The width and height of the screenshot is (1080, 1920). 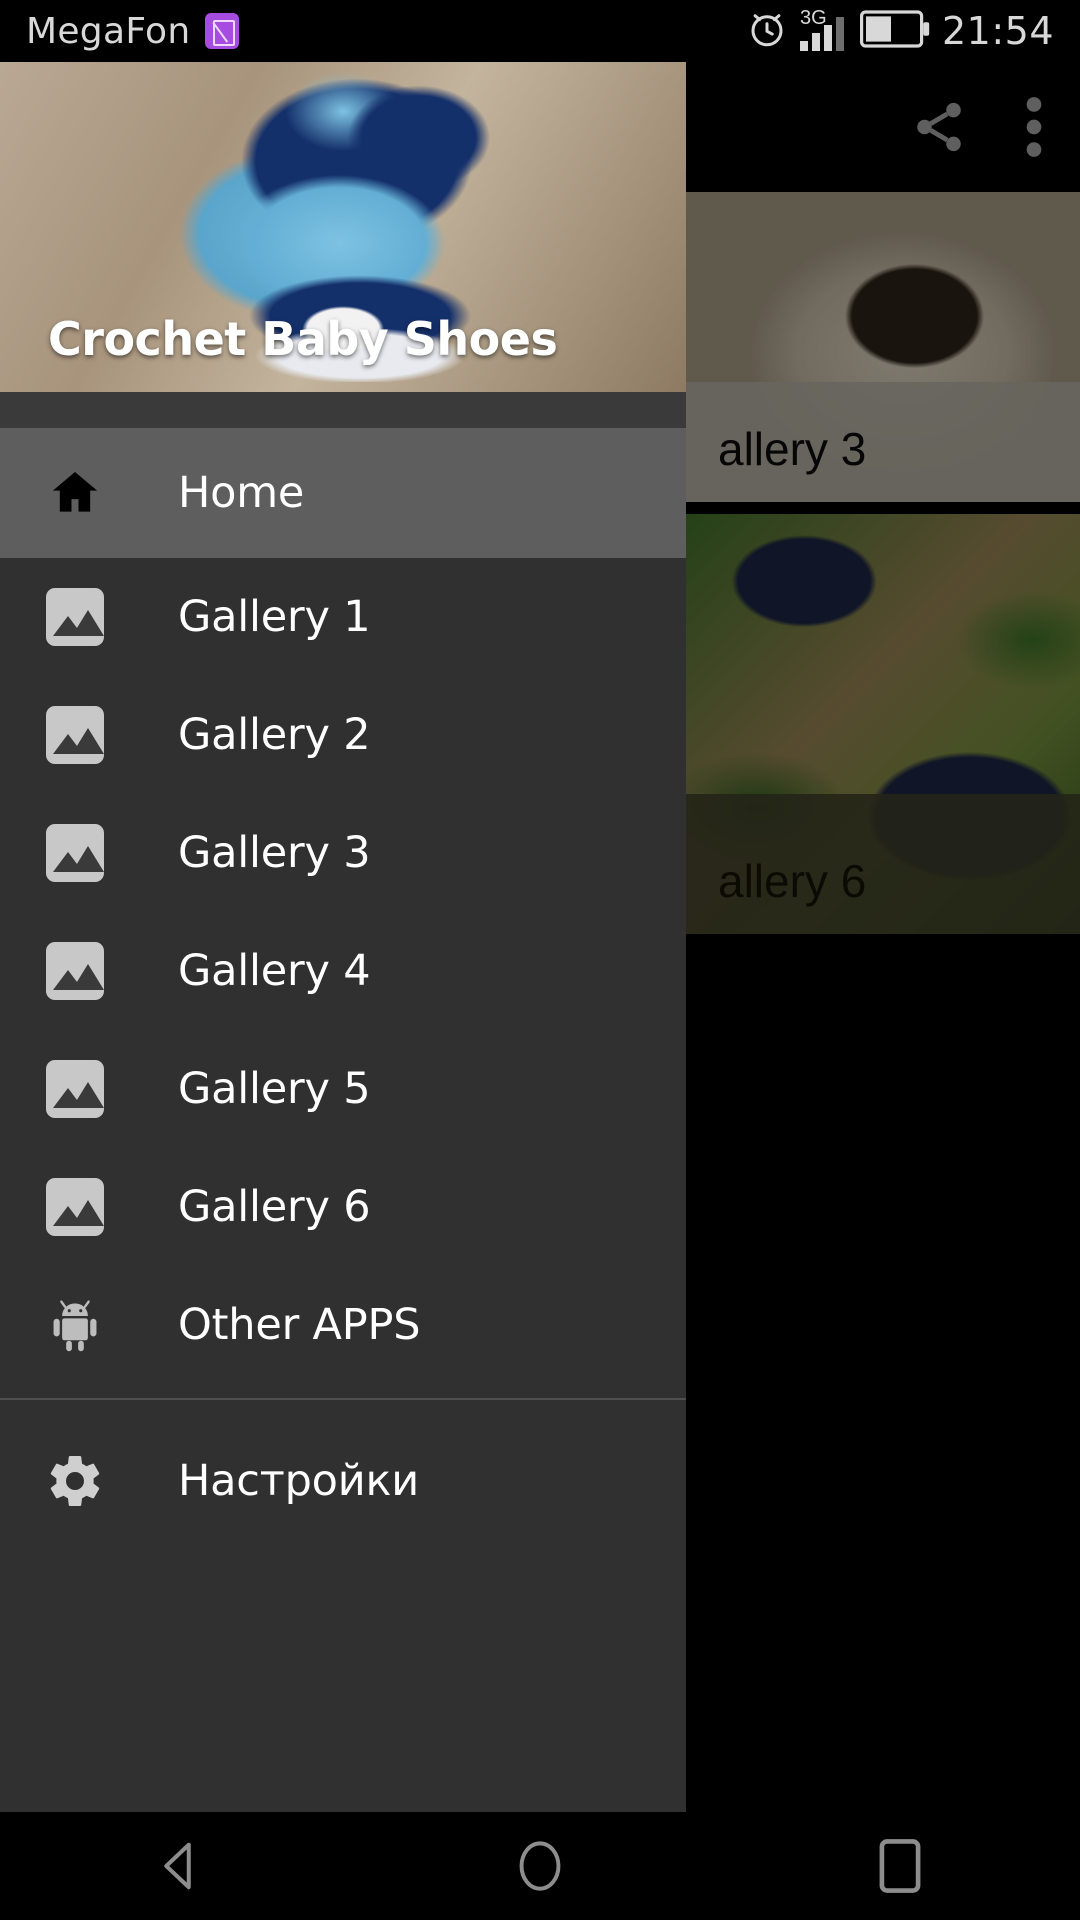 What do you see at coordinates (180, 1866) in the screenshot?
I see `back-icon` at bounding box center [180, 1866].